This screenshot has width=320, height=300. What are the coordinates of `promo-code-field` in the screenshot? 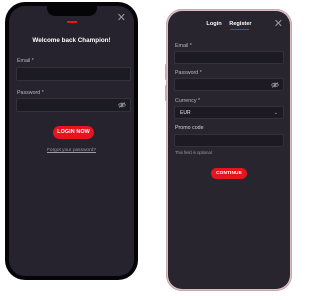 It's located at (229, 140).